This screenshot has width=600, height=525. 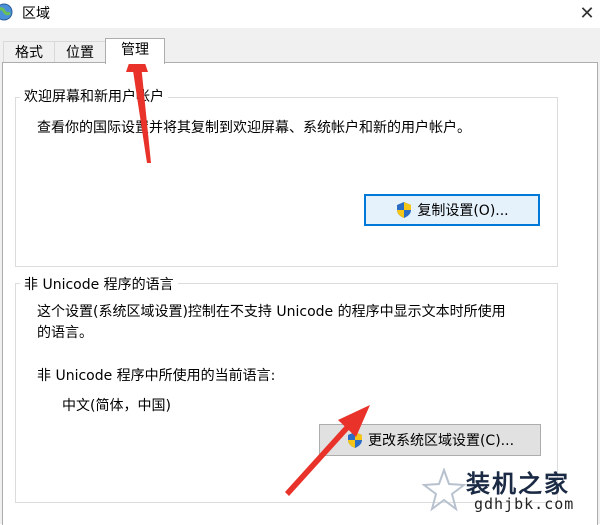 I want to click on star-logo-icon, so click(x=444, y=490).